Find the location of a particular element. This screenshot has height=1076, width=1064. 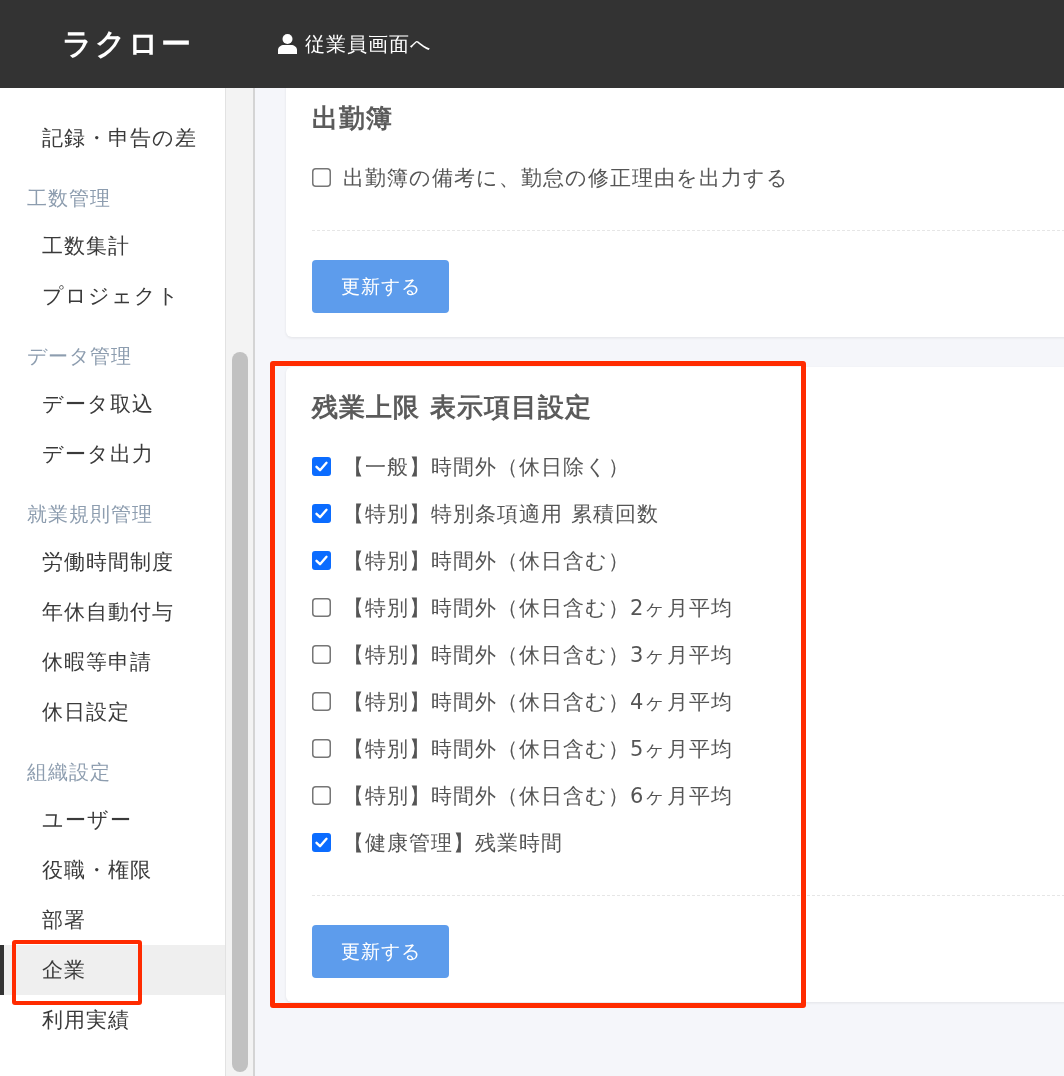

checkbox-label: 【特別】時間外（休日含む）3ヶ月平均 is located at coordinates (538, 654).